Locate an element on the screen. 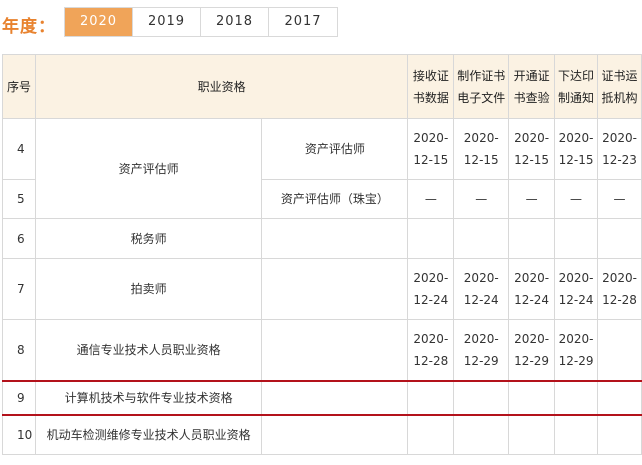  year-tabs: 2020 2019 2018 2017 is located at coordinates (201, 22).